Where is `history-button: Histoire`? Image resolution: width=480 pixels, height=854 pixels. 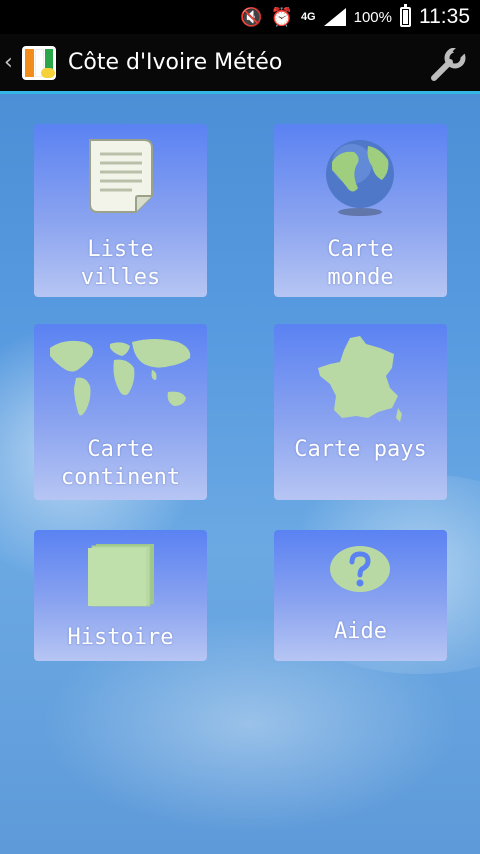 history-button: Histoire is located at coordinates (120, 595).